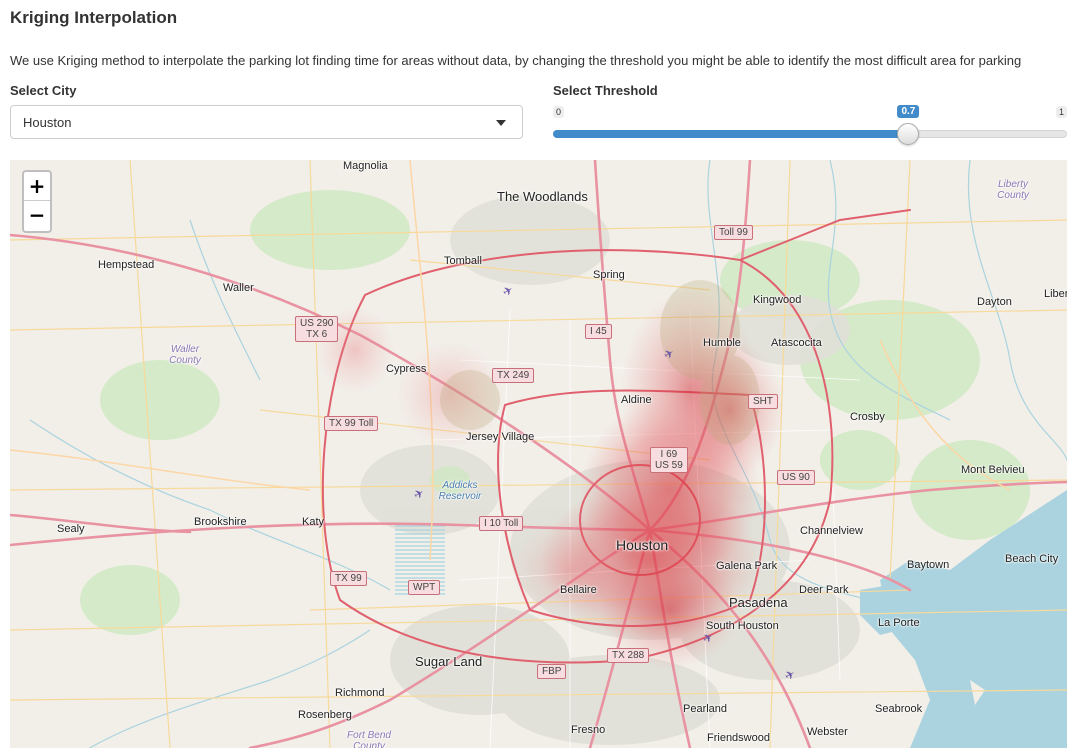 The width and height of the screenshot is (1076, 748). What do you see at coordinates (993, 470) in the screenshot?
I see `place-label: Mont Belvieu` at bounding box center [993, 470].